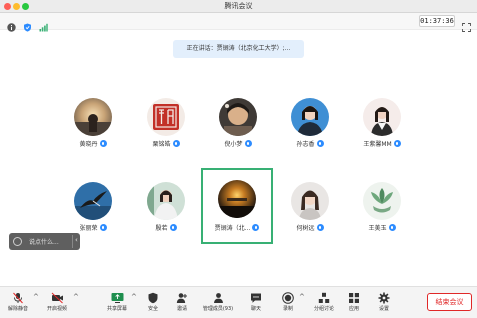  I want to click on breakout-rooms-icon, so click(324, 297).